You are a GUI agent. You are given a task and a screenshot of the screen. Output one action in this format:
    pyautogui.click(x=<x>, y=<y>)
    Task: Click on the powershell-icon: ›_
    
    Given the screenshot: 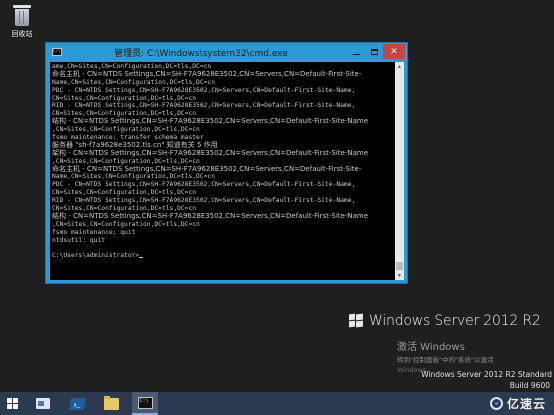 What is the action you would take?
    pyautogui.click(x=77, y=403)
    